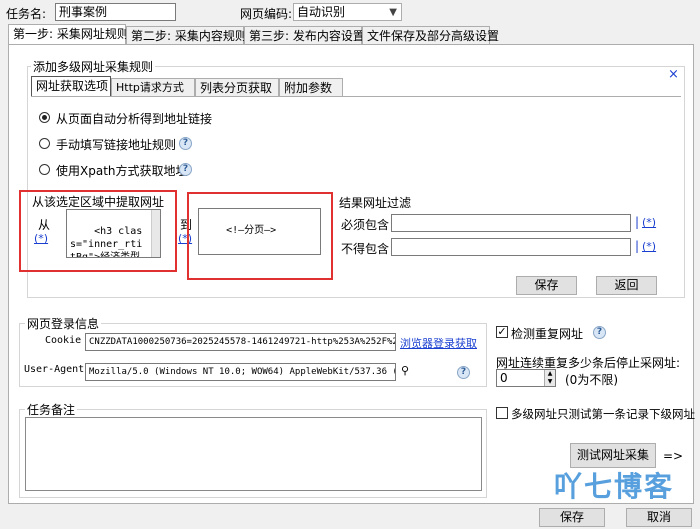  What do you see at coordinates (673, 74) in the screenshot?
I see `close-icon: ×` at bounding box center [673, 74].